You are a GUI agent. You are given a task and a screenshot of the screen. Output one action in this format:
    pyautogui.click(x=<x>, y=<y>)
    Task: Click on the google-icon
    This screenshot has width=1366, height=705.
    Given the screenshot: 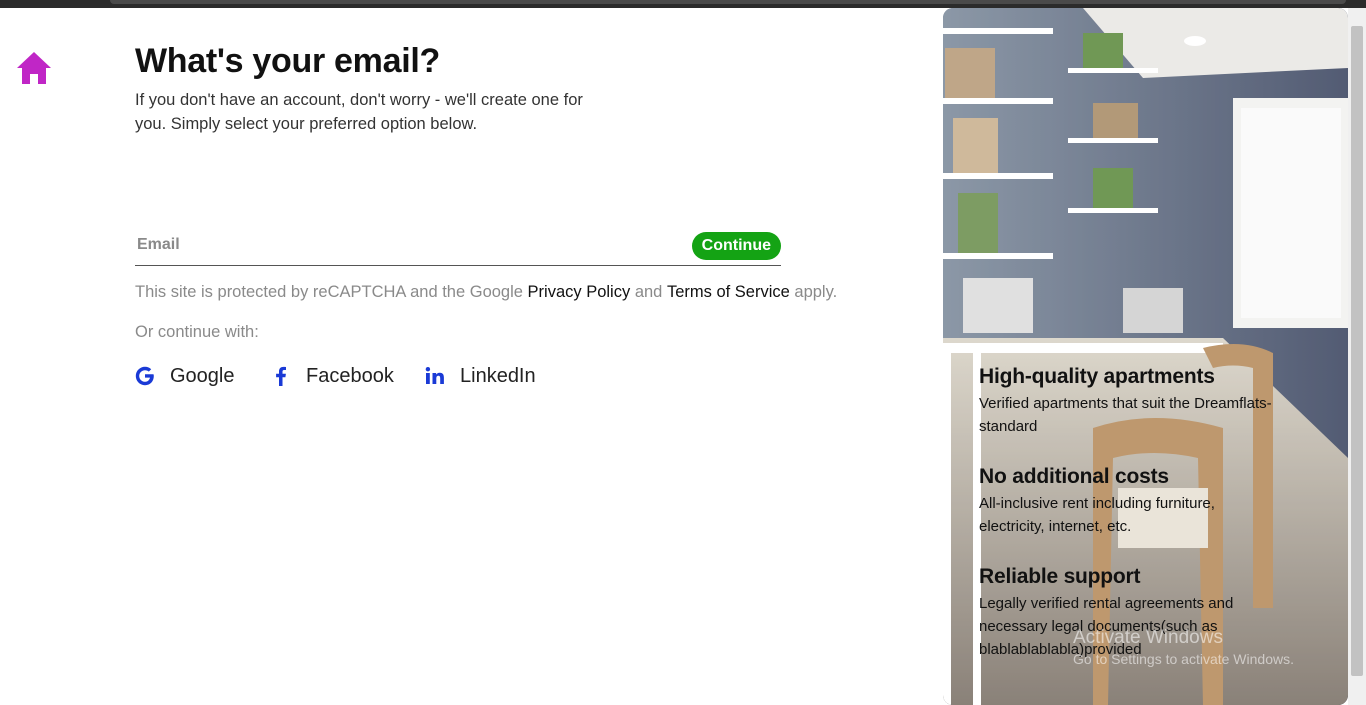 What is the action you would take?
    pyautogui.click(x=144, y=376)
    